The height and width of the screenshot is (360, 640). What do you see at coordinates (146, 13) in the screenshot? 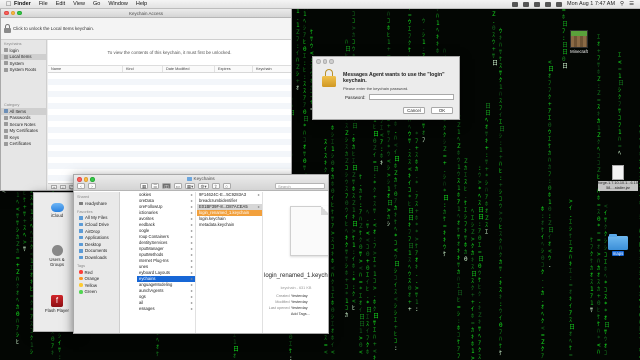
I see `keychain-titlebar: Keychain Access` at bounding box center [146, 13].